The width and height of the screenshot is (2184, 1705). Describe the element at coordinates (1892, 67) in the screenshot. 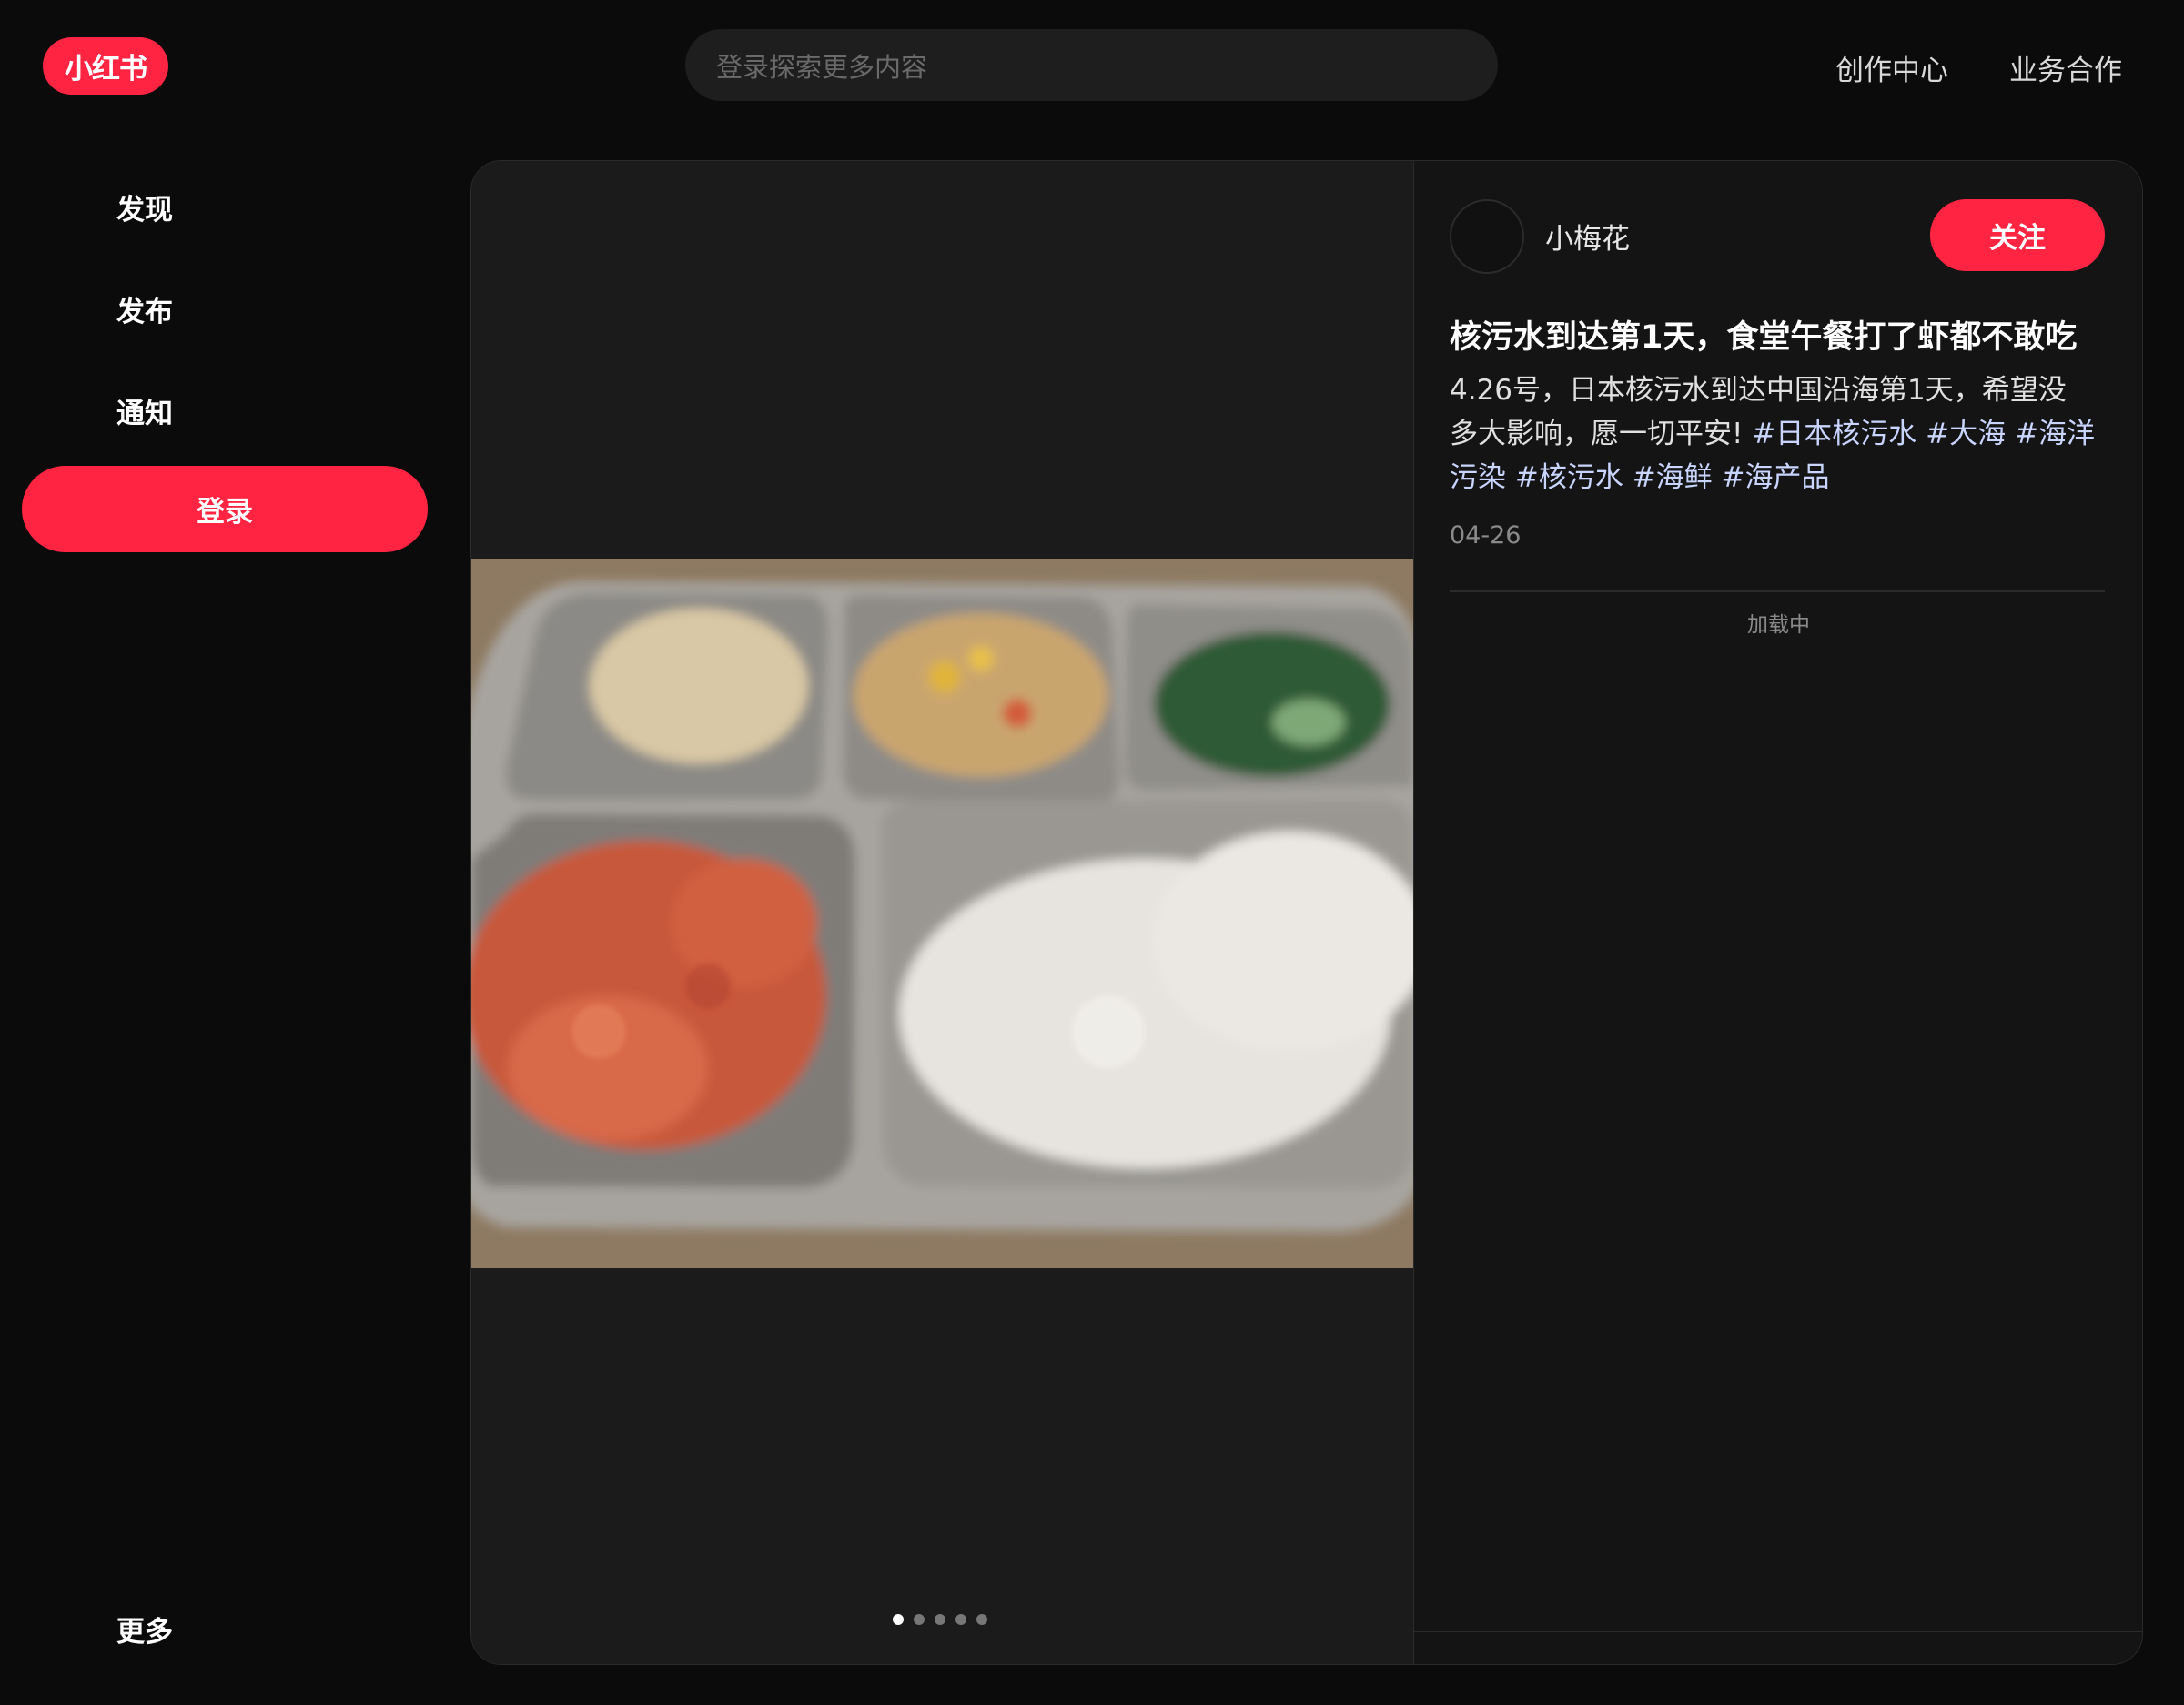

I see `creator-center-link: 创作中心` at that location.